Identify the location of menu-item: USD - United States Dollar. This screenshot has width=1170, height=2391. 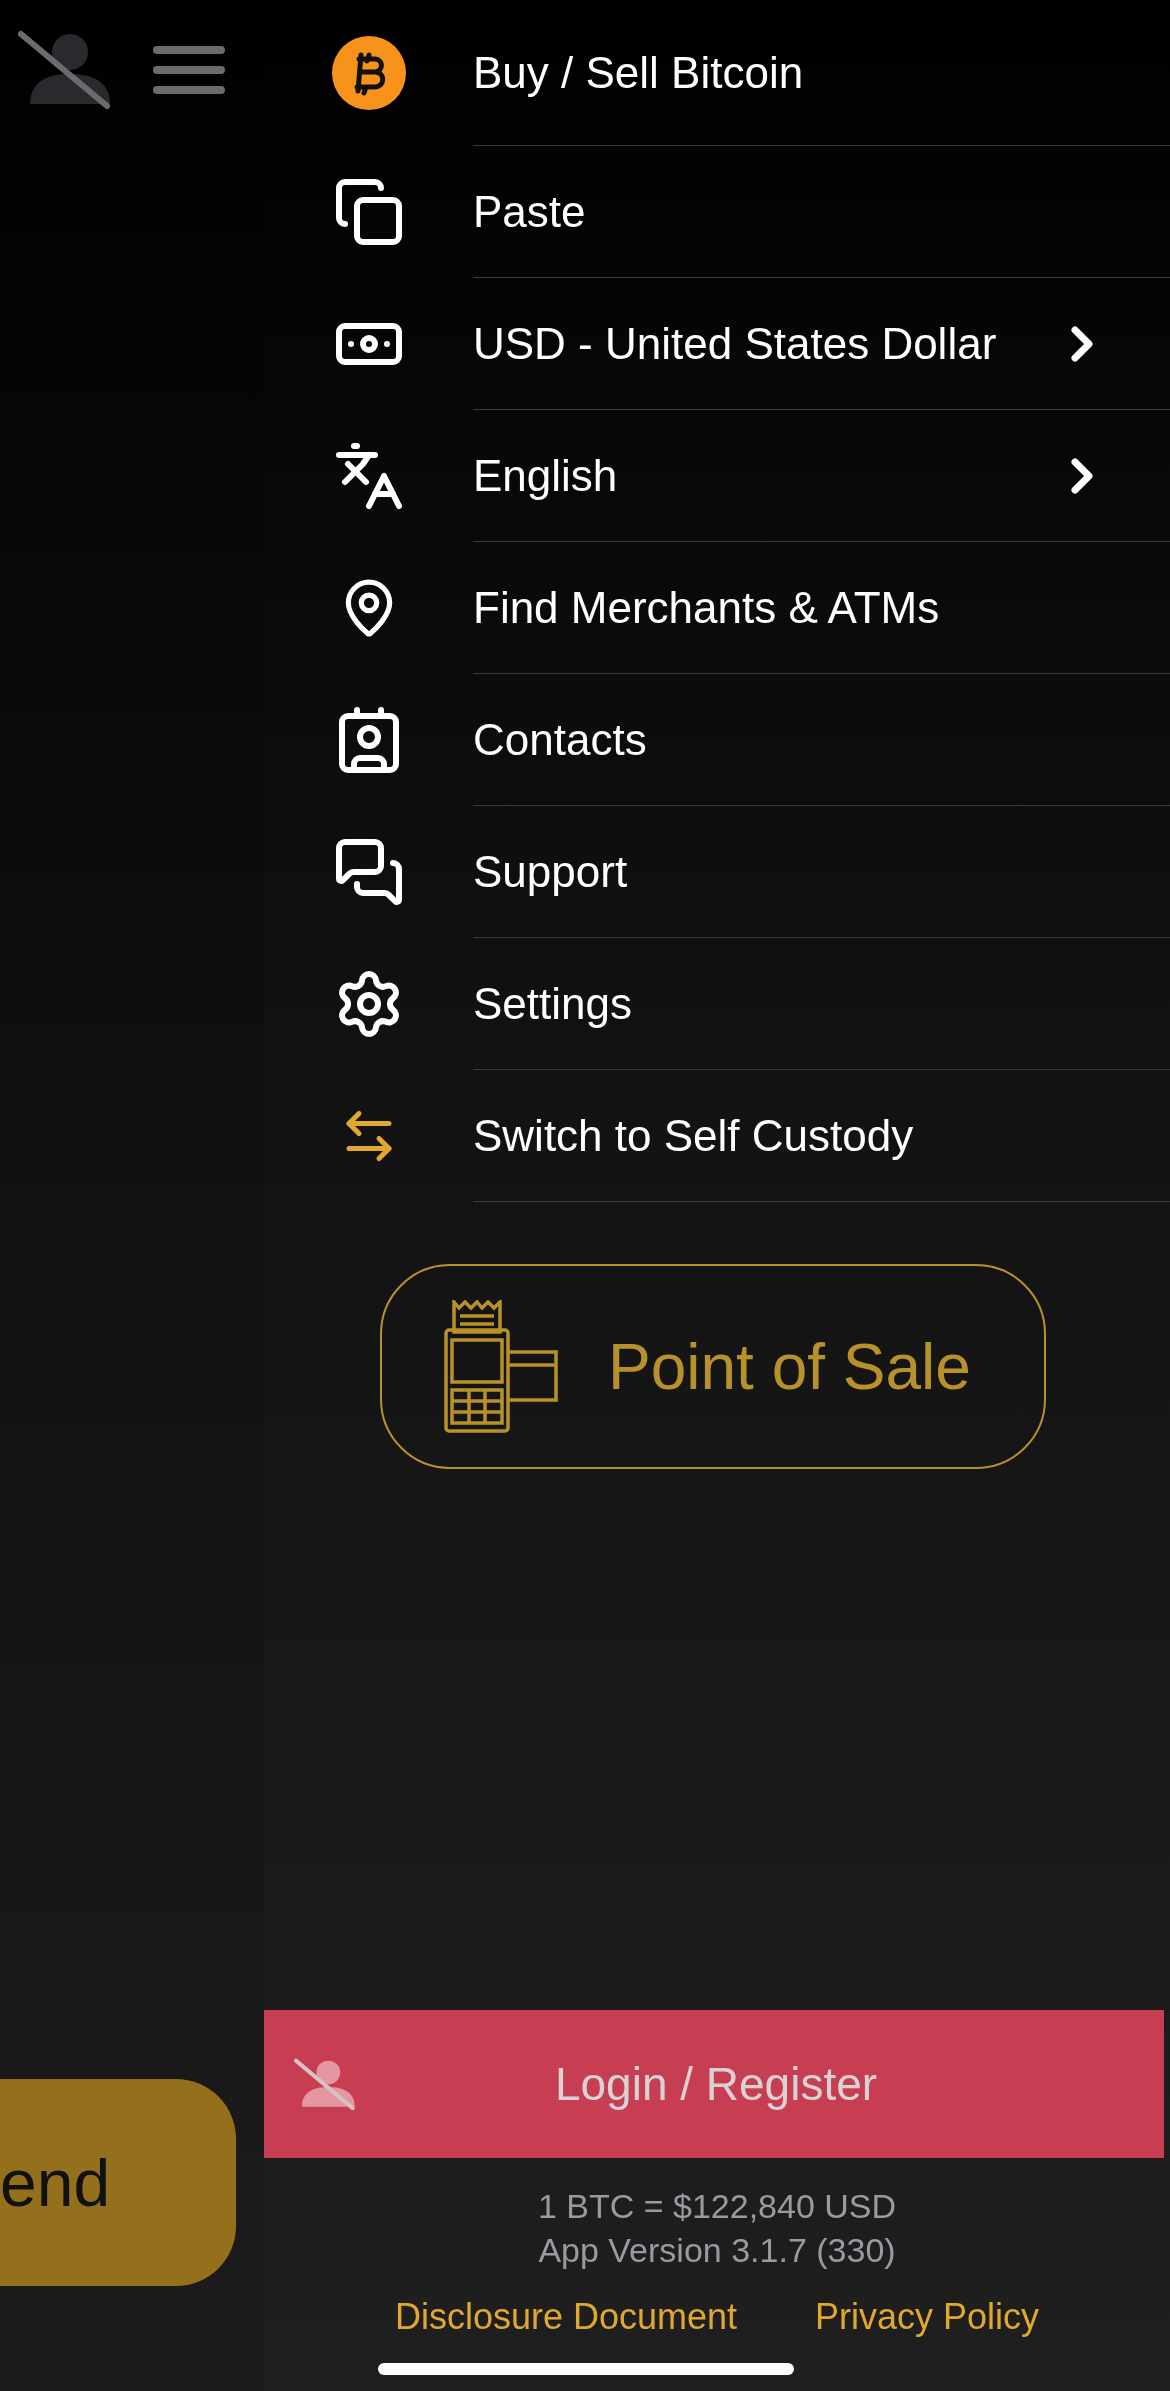
(717, 344).